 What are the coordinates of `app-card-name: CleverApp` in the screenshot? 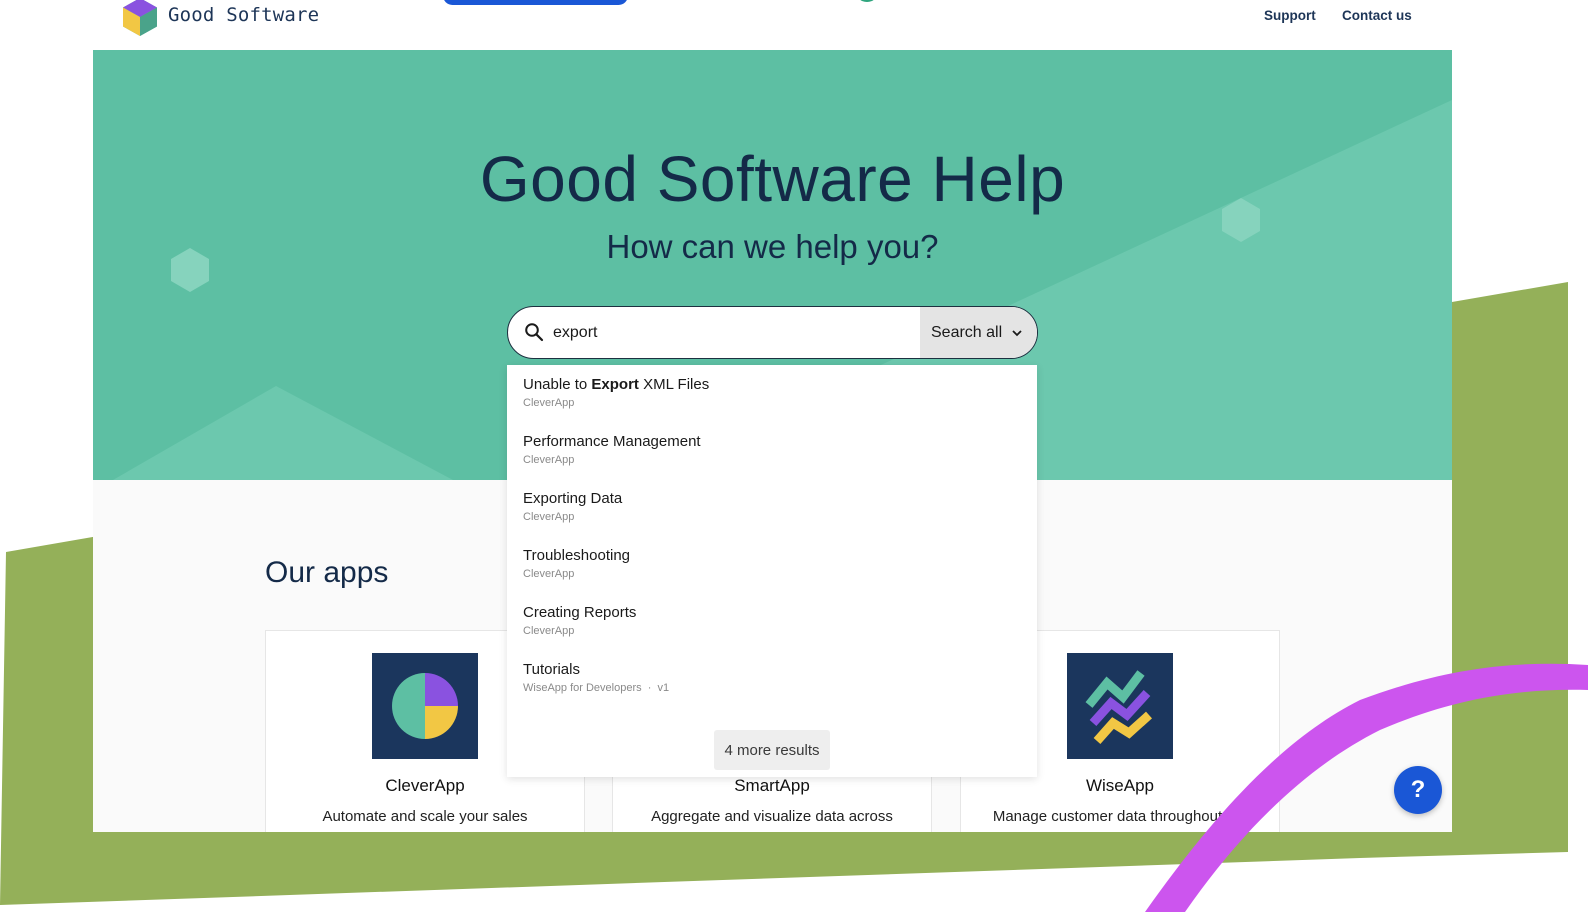 It's located at (425, 785).